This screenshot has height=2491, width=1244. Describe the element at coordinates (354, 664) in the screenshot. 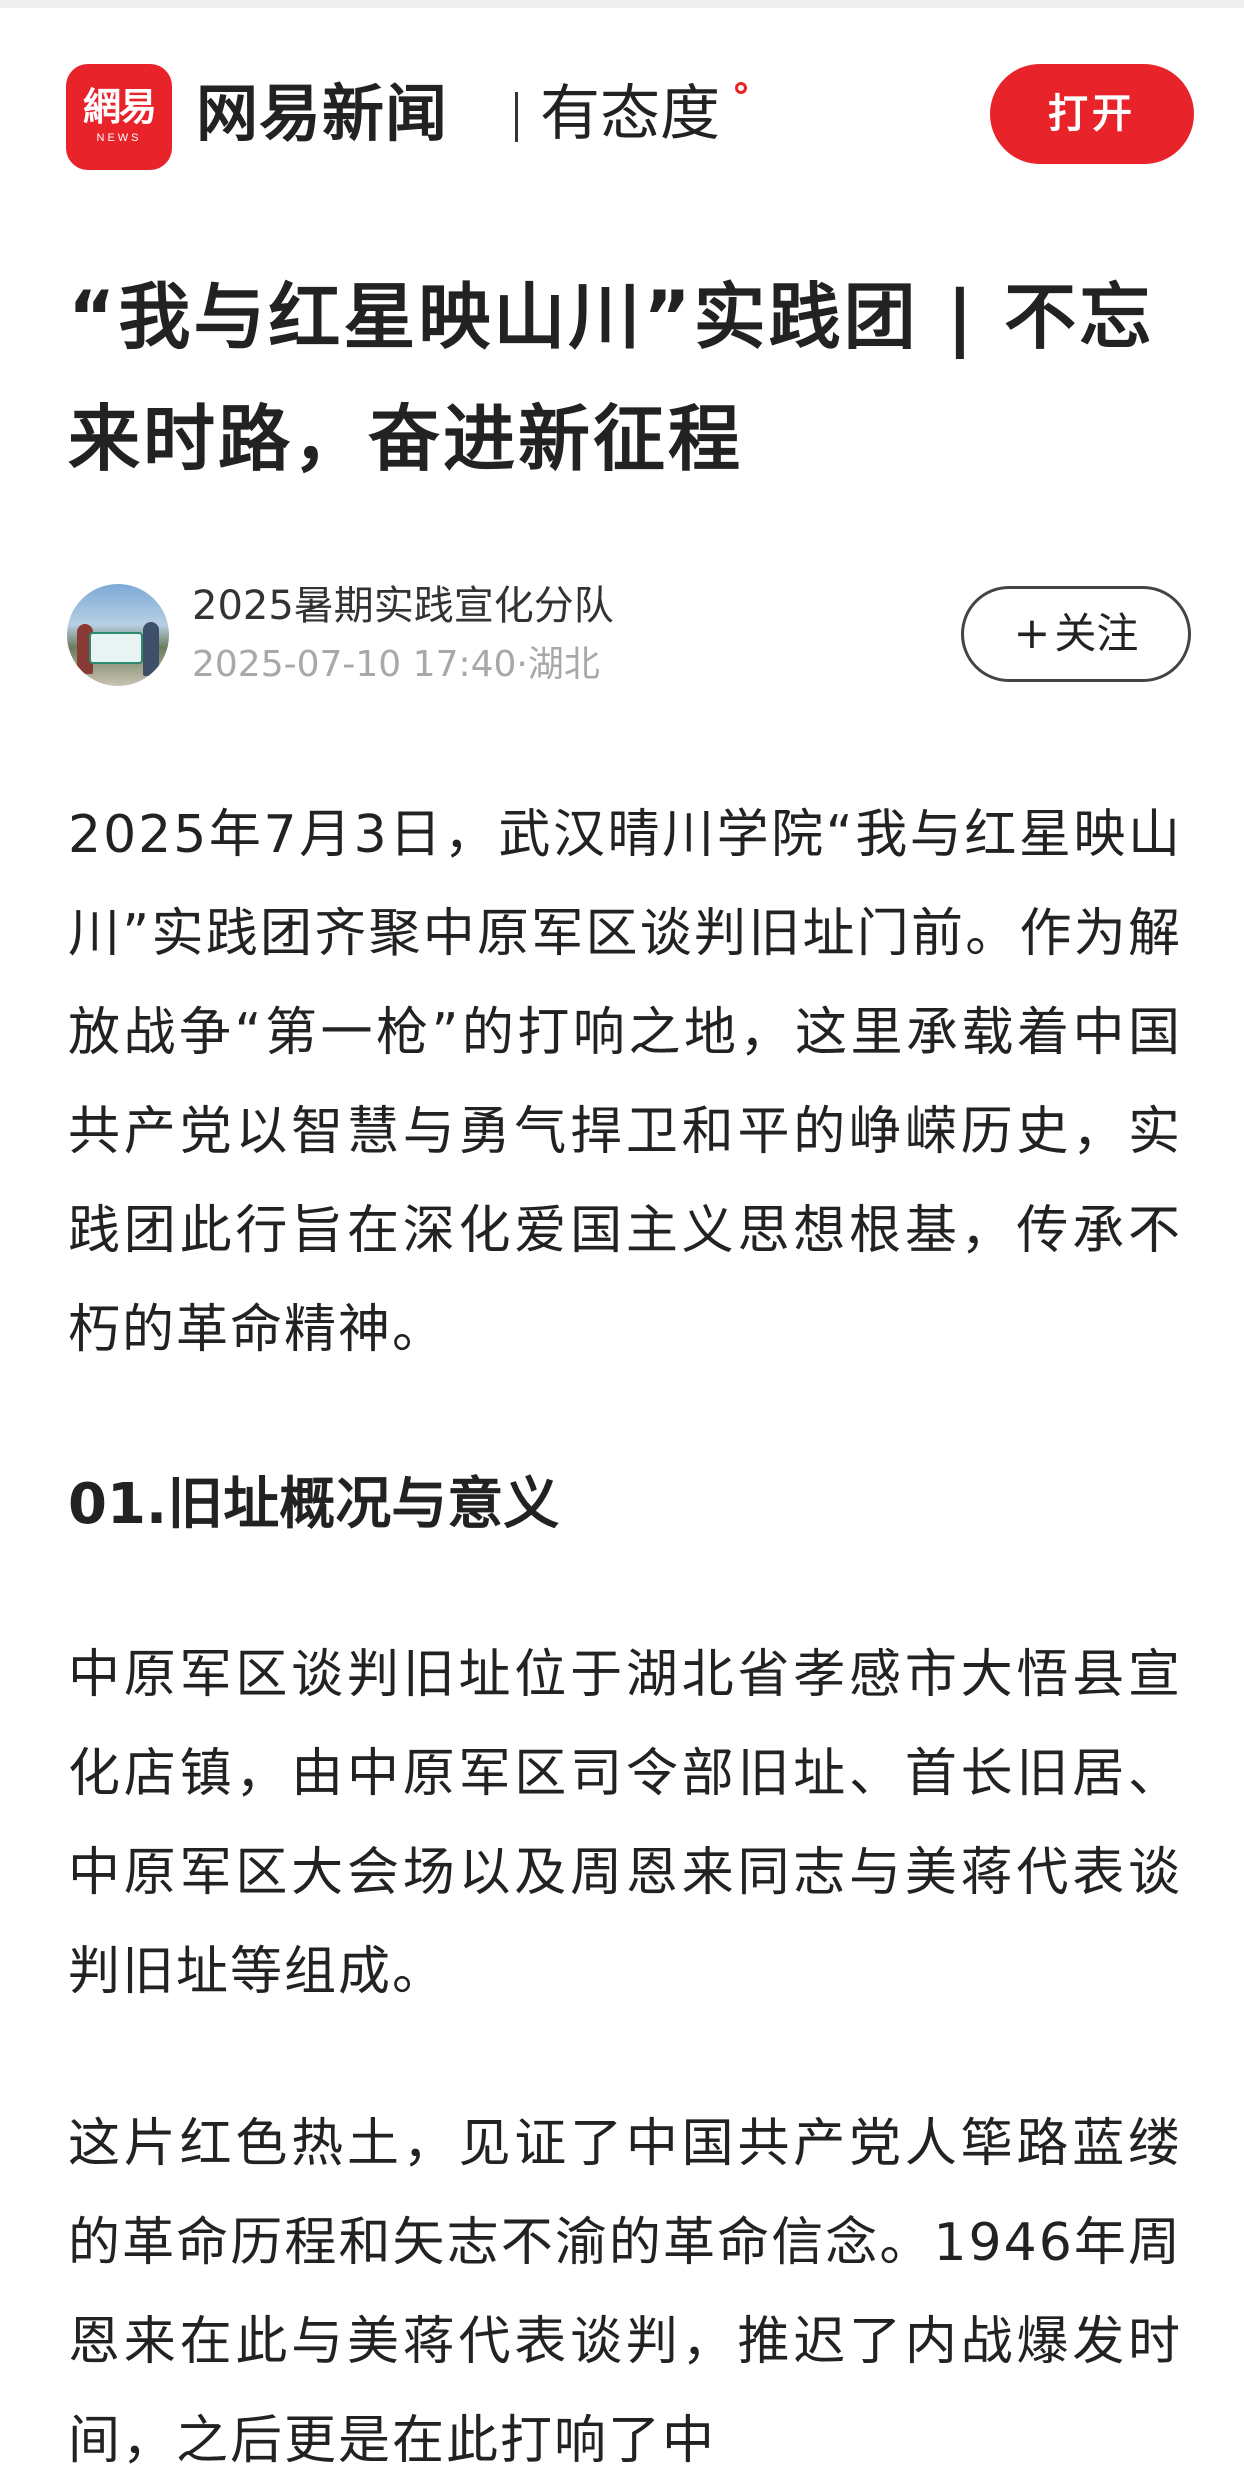

I see `publish-date: 2025-07-10 17:40` at that location.